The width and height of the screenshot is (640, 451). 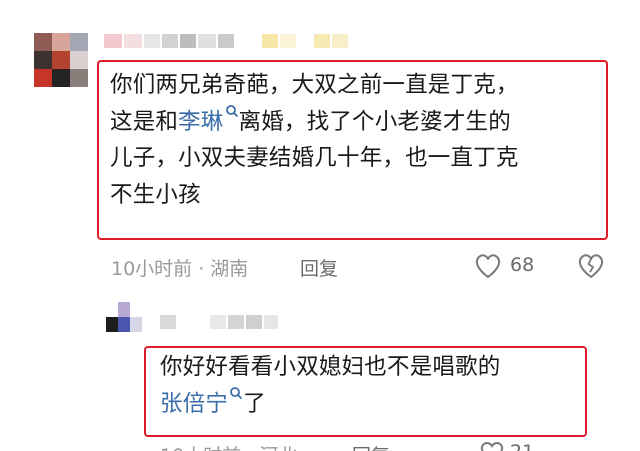 What do you see at coordinates (591, 266) in the screenshot?
I see `dislike-broken-heart-icon` at bounding box center [591, 266].